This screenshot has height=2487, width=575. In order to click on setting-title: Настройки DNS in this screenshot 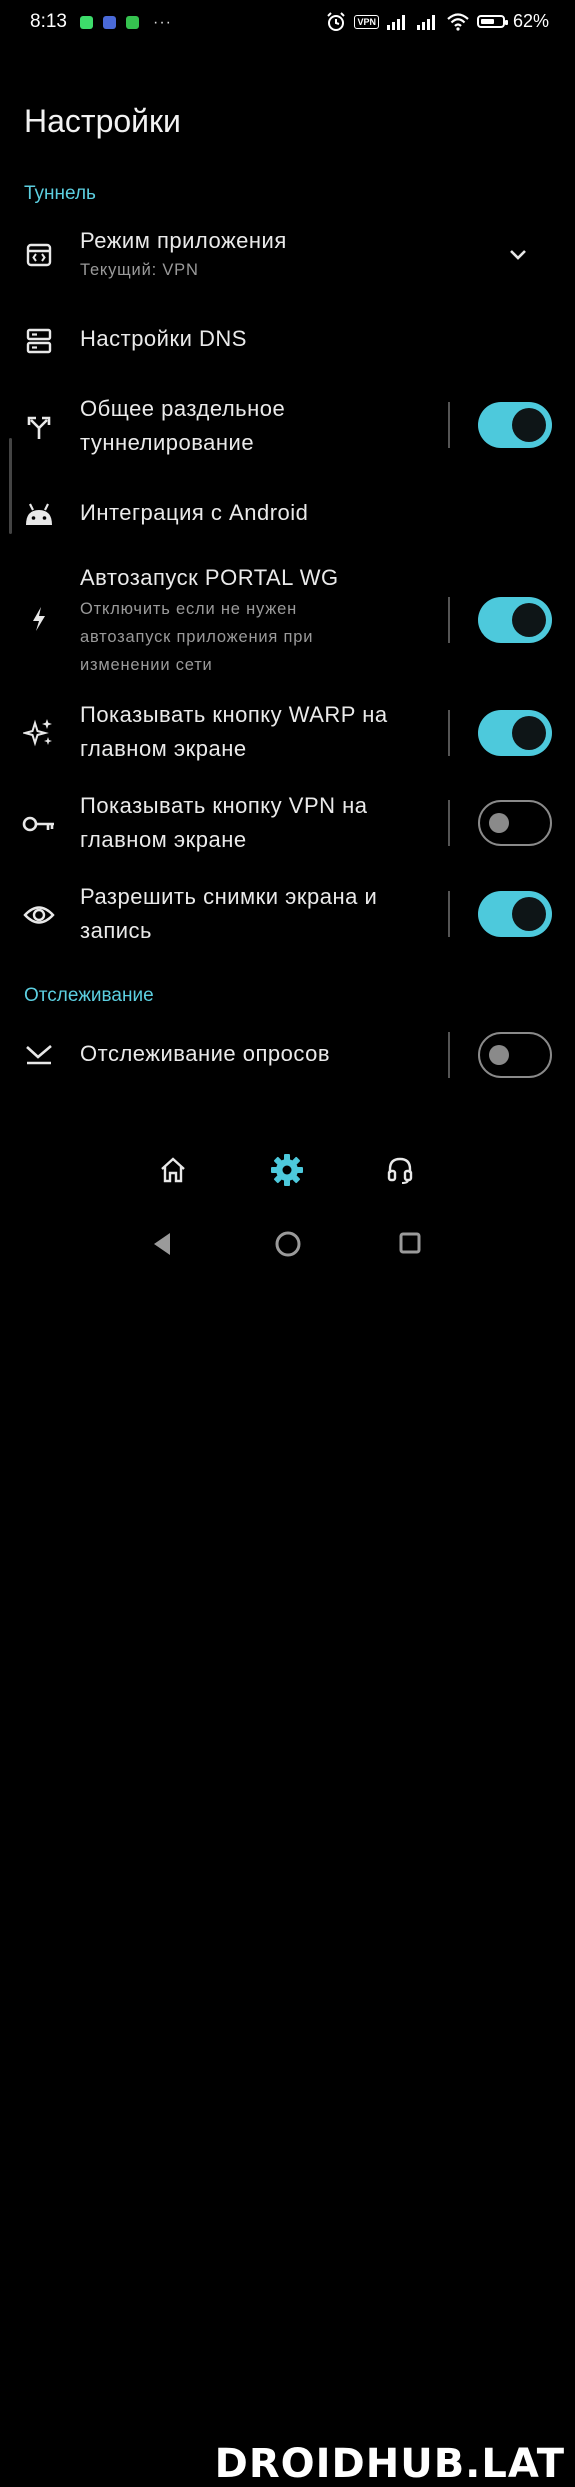, I will do `click(163, 338)`.